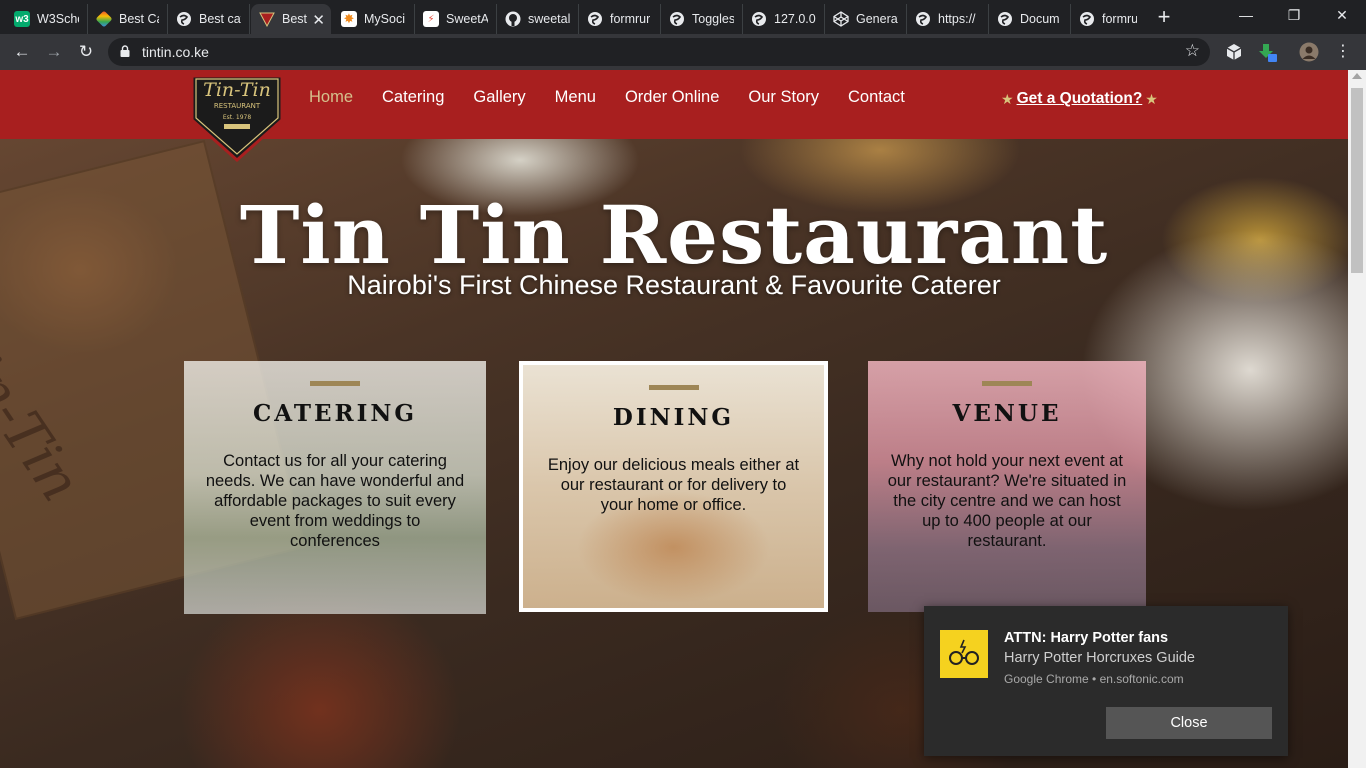 The width and height of the screenshot is (1366, 768). I want to click on logo-sub: RESTAURANT, so click(237, 106).